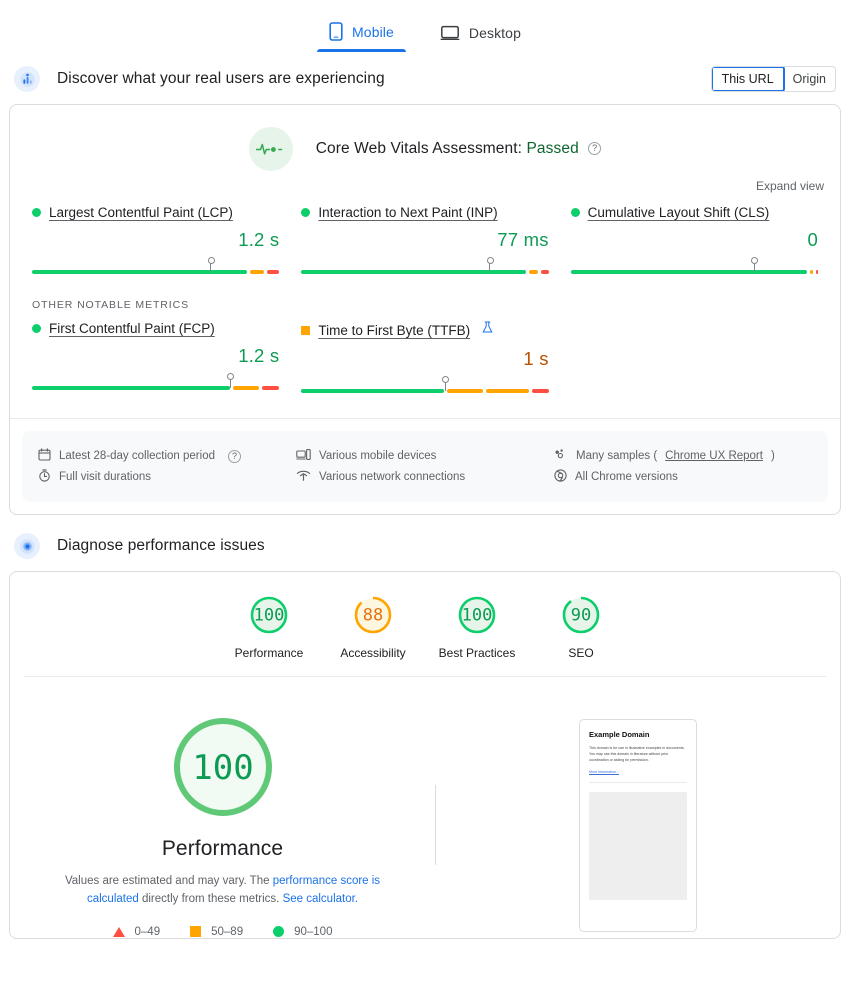  Describe the element at coordinates (44, 456) in the screenshot. I see `calendar-icon` at that location.